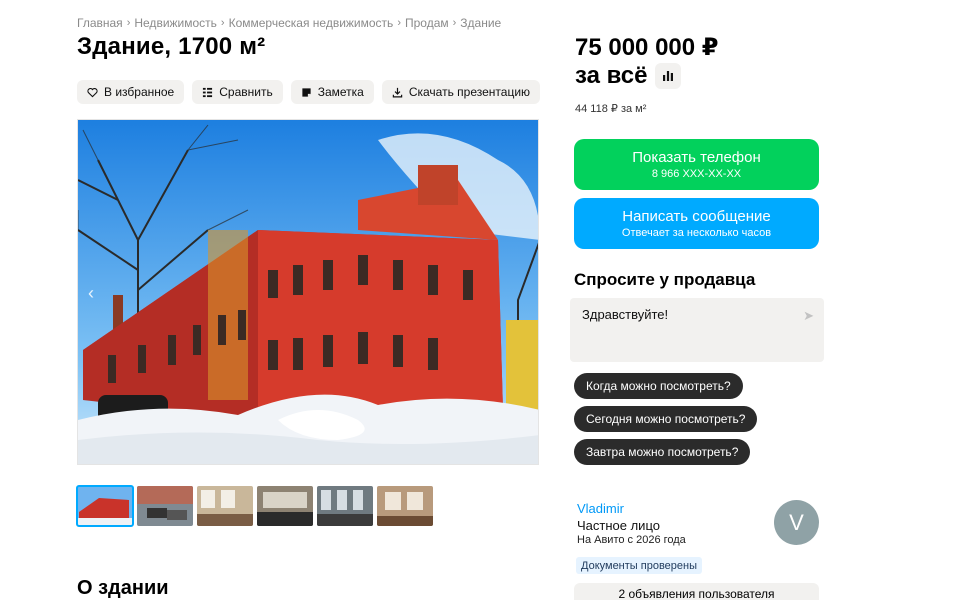 The width and height of the screenshot is (960, 600). I want to click on price-history-button, so click(668, 76).